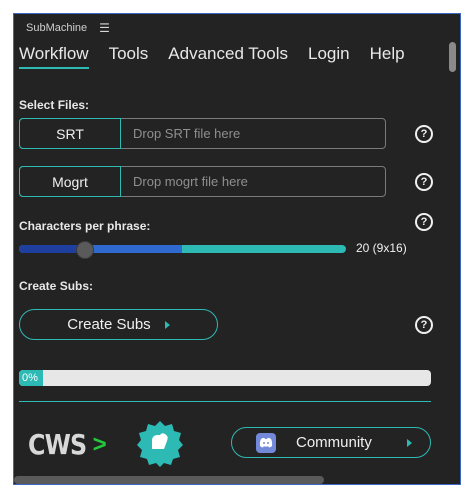 The height and width of the screenshot is (499, 475). I want to click on srt-type-button: SRT, so click(70, 133).